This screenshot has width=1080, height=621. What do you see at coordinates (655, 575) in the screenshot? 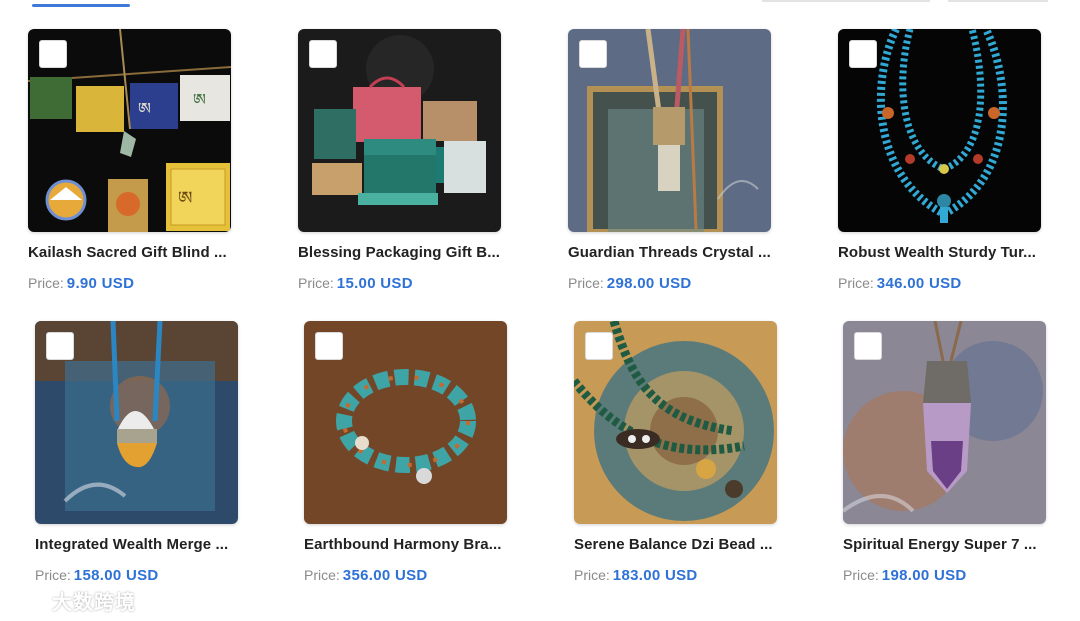
I see `price-value: 183.00 USD` at bounding box center [655, 575].